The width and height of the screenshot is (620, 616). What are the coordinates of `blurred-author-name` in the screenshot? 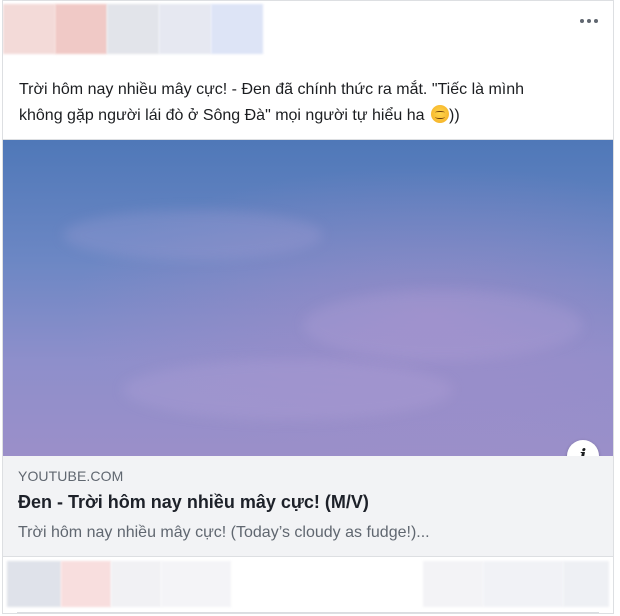 It's located at (81, 29).